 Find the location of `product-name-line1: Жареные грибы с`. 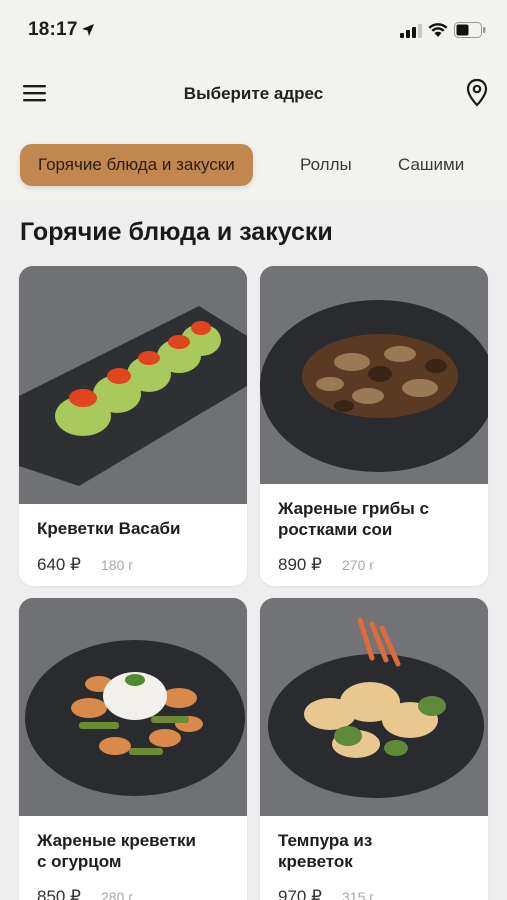

product-name-line1: Жареные грибы с is located at coordinates (353, 508).